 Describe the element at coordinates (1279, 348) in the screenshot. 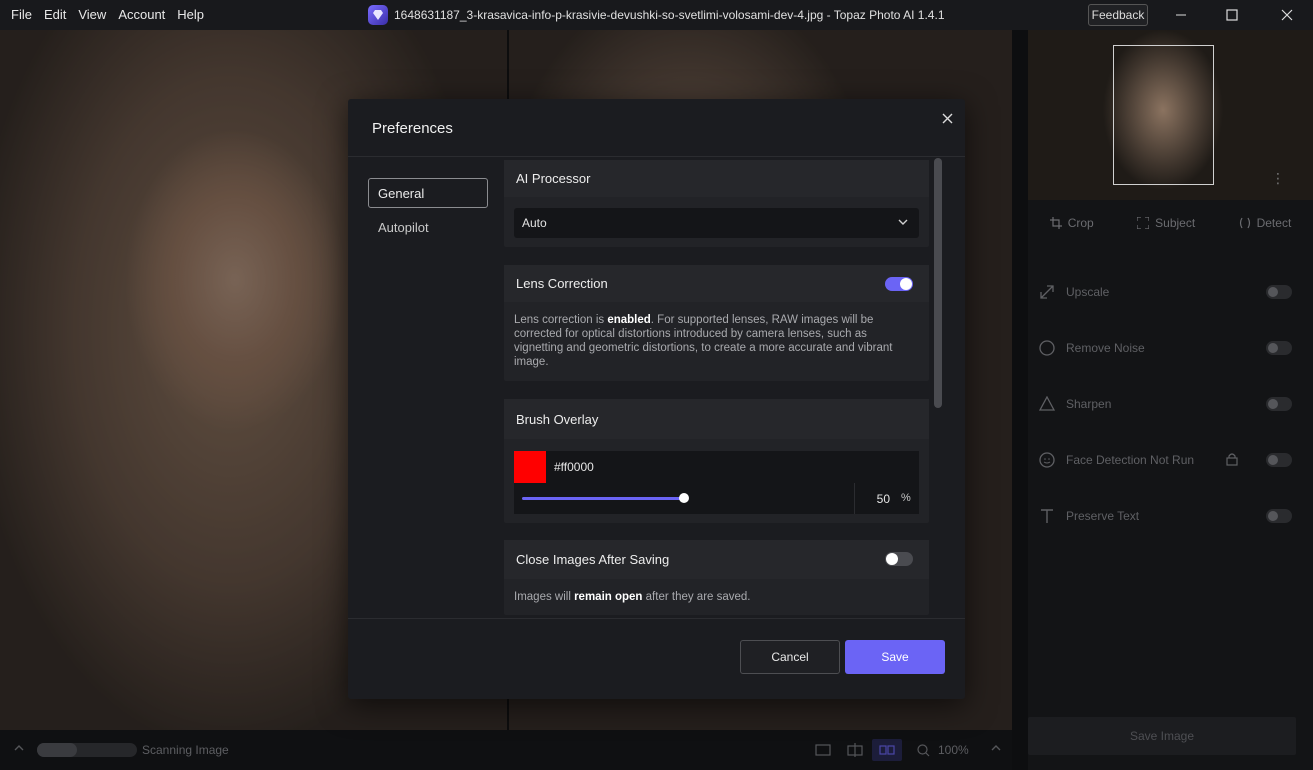

I see `remove-noise-toggle` at that location.